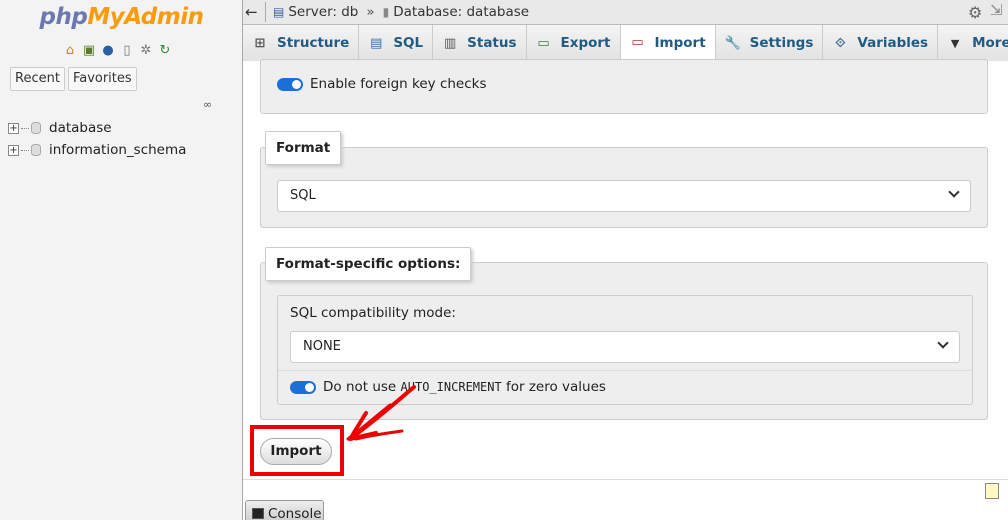 Image resolution: width=1008 pixels, height=520 pixels. Describe the element at coordinates (323, 12) in the screenshot. I see `breadcrumb-server: Server: db` at that location.